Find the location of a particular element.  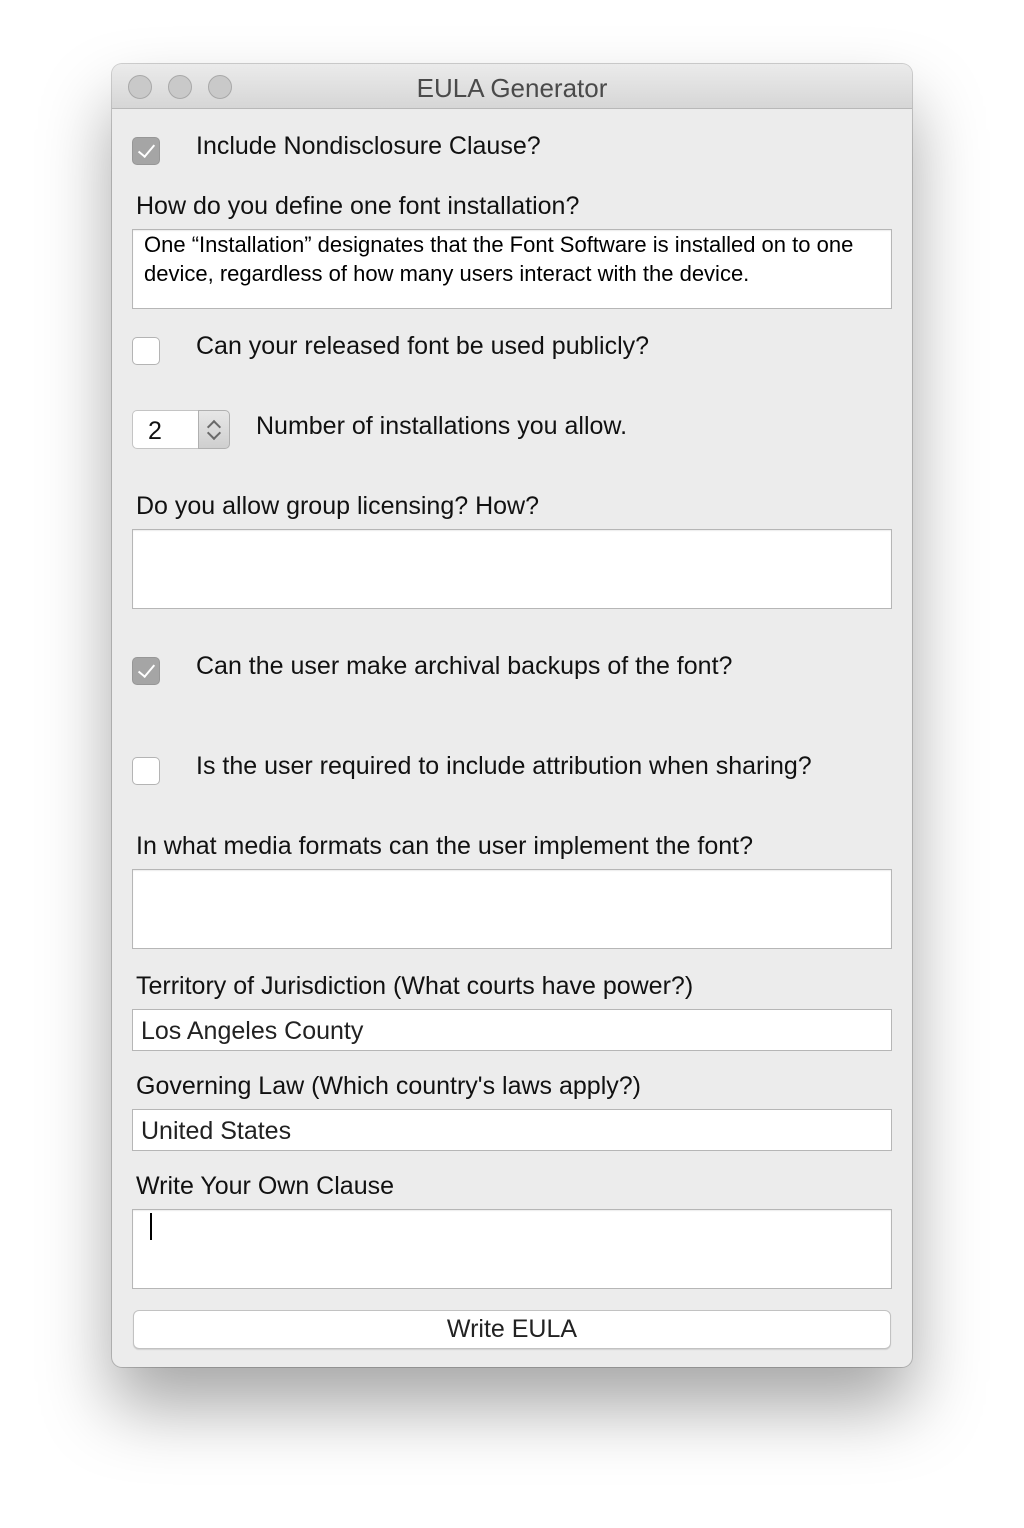

text-cursor is located at coordinates (151, 1226).